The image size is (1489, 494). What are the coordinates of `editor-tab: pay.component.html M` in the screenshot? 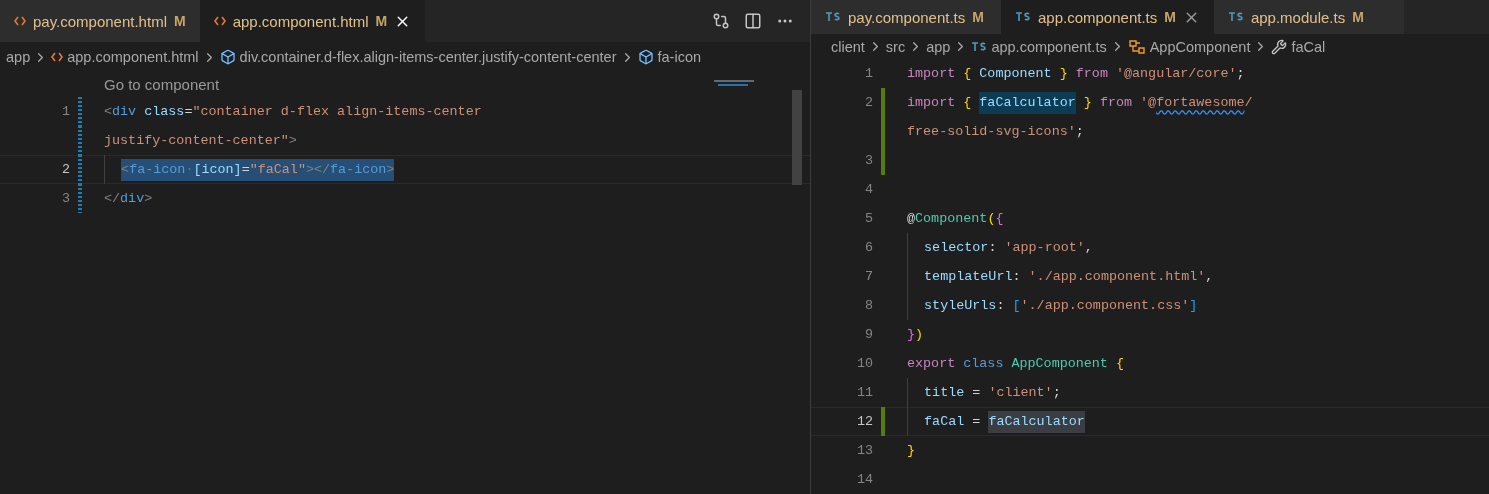 It's located at (100, 21).